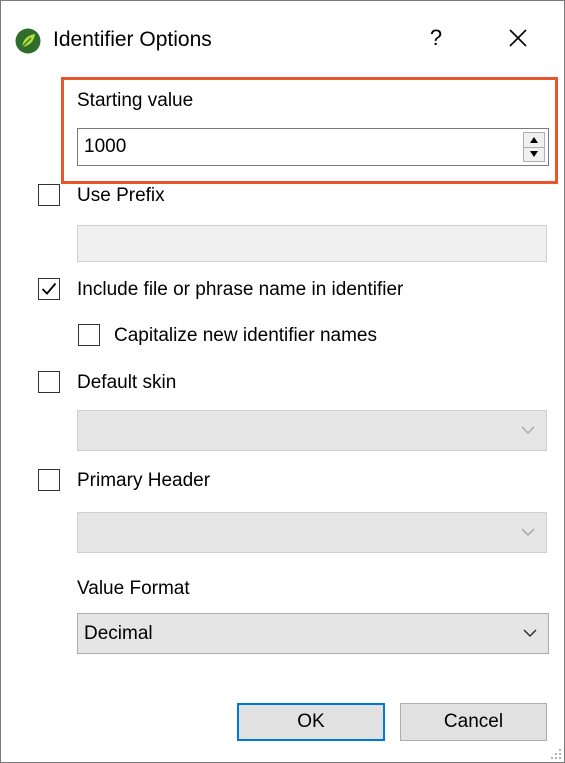  I want to click on use-prefix-label: Use Prefix, so click(121, 195).